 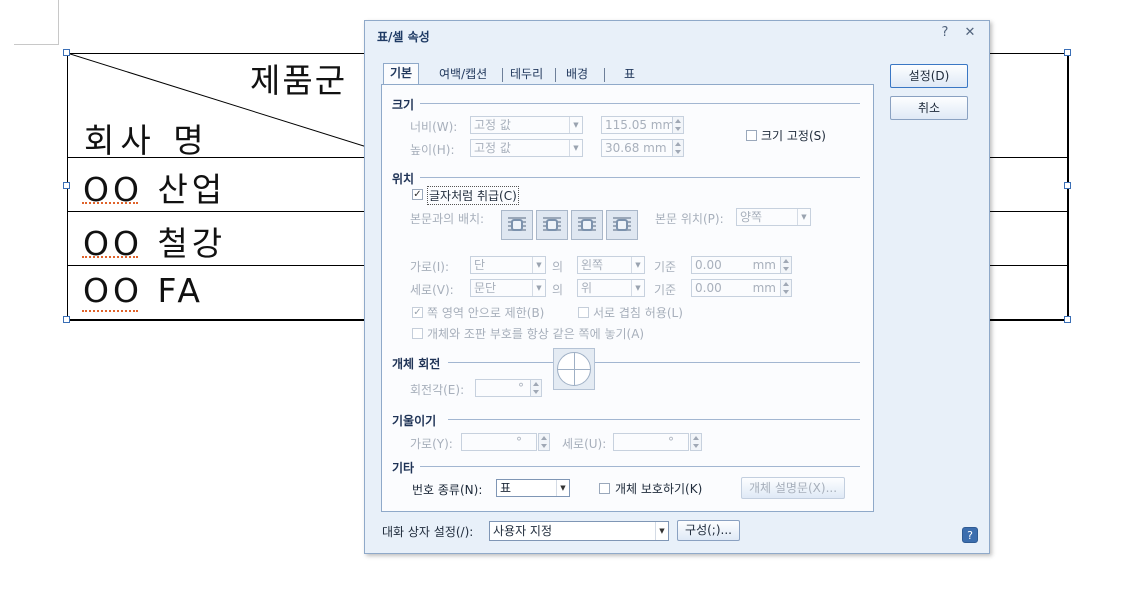 I want to click on wrap-top-bottom-icon, so click(x=552, y=225).